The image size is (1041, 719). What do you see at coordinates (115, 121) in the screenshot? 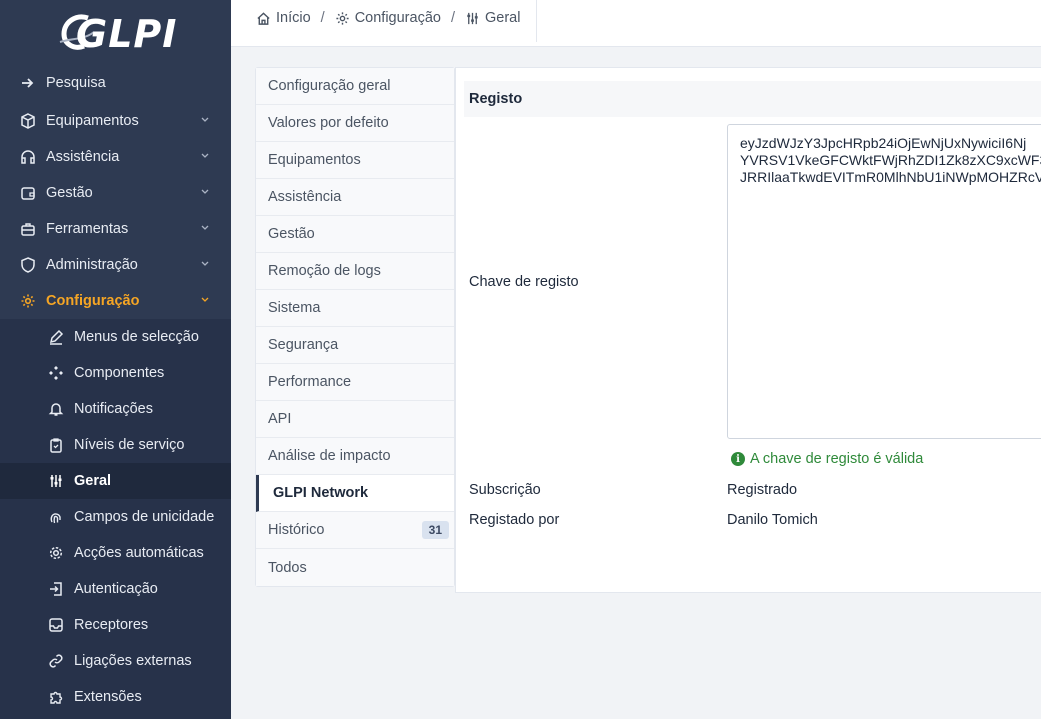
I see `sidebar-item-equipamentos: Equipamentos` at bounding box center [115, 121].